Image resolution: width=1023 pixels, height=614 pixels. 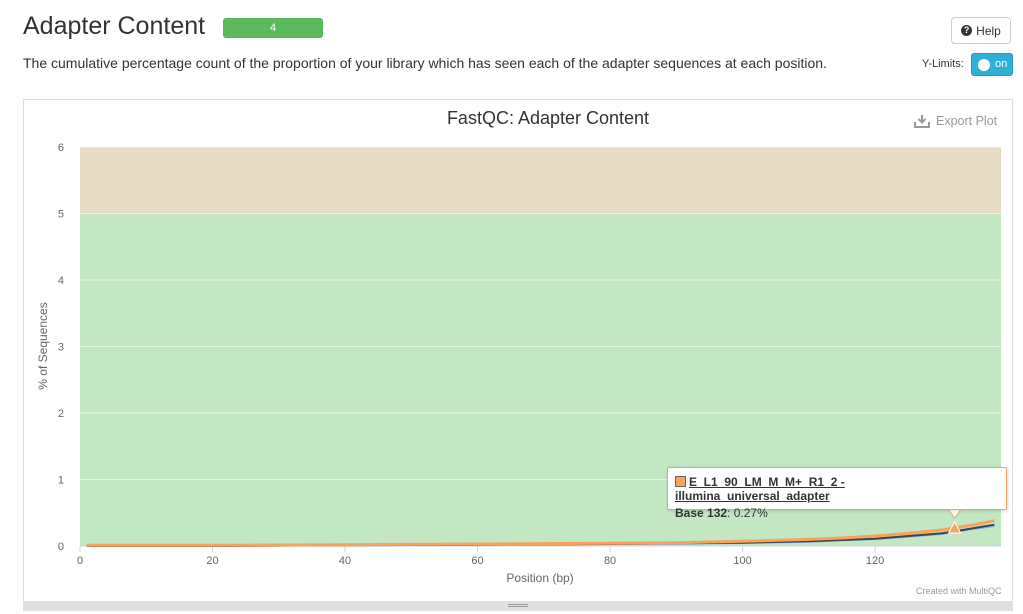 I want to click on x-tick-label: 60, so click(x=477, y=561).